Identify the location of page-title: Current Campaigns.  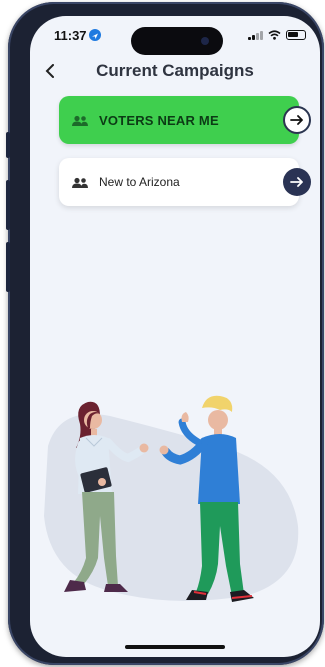
(175, 70).